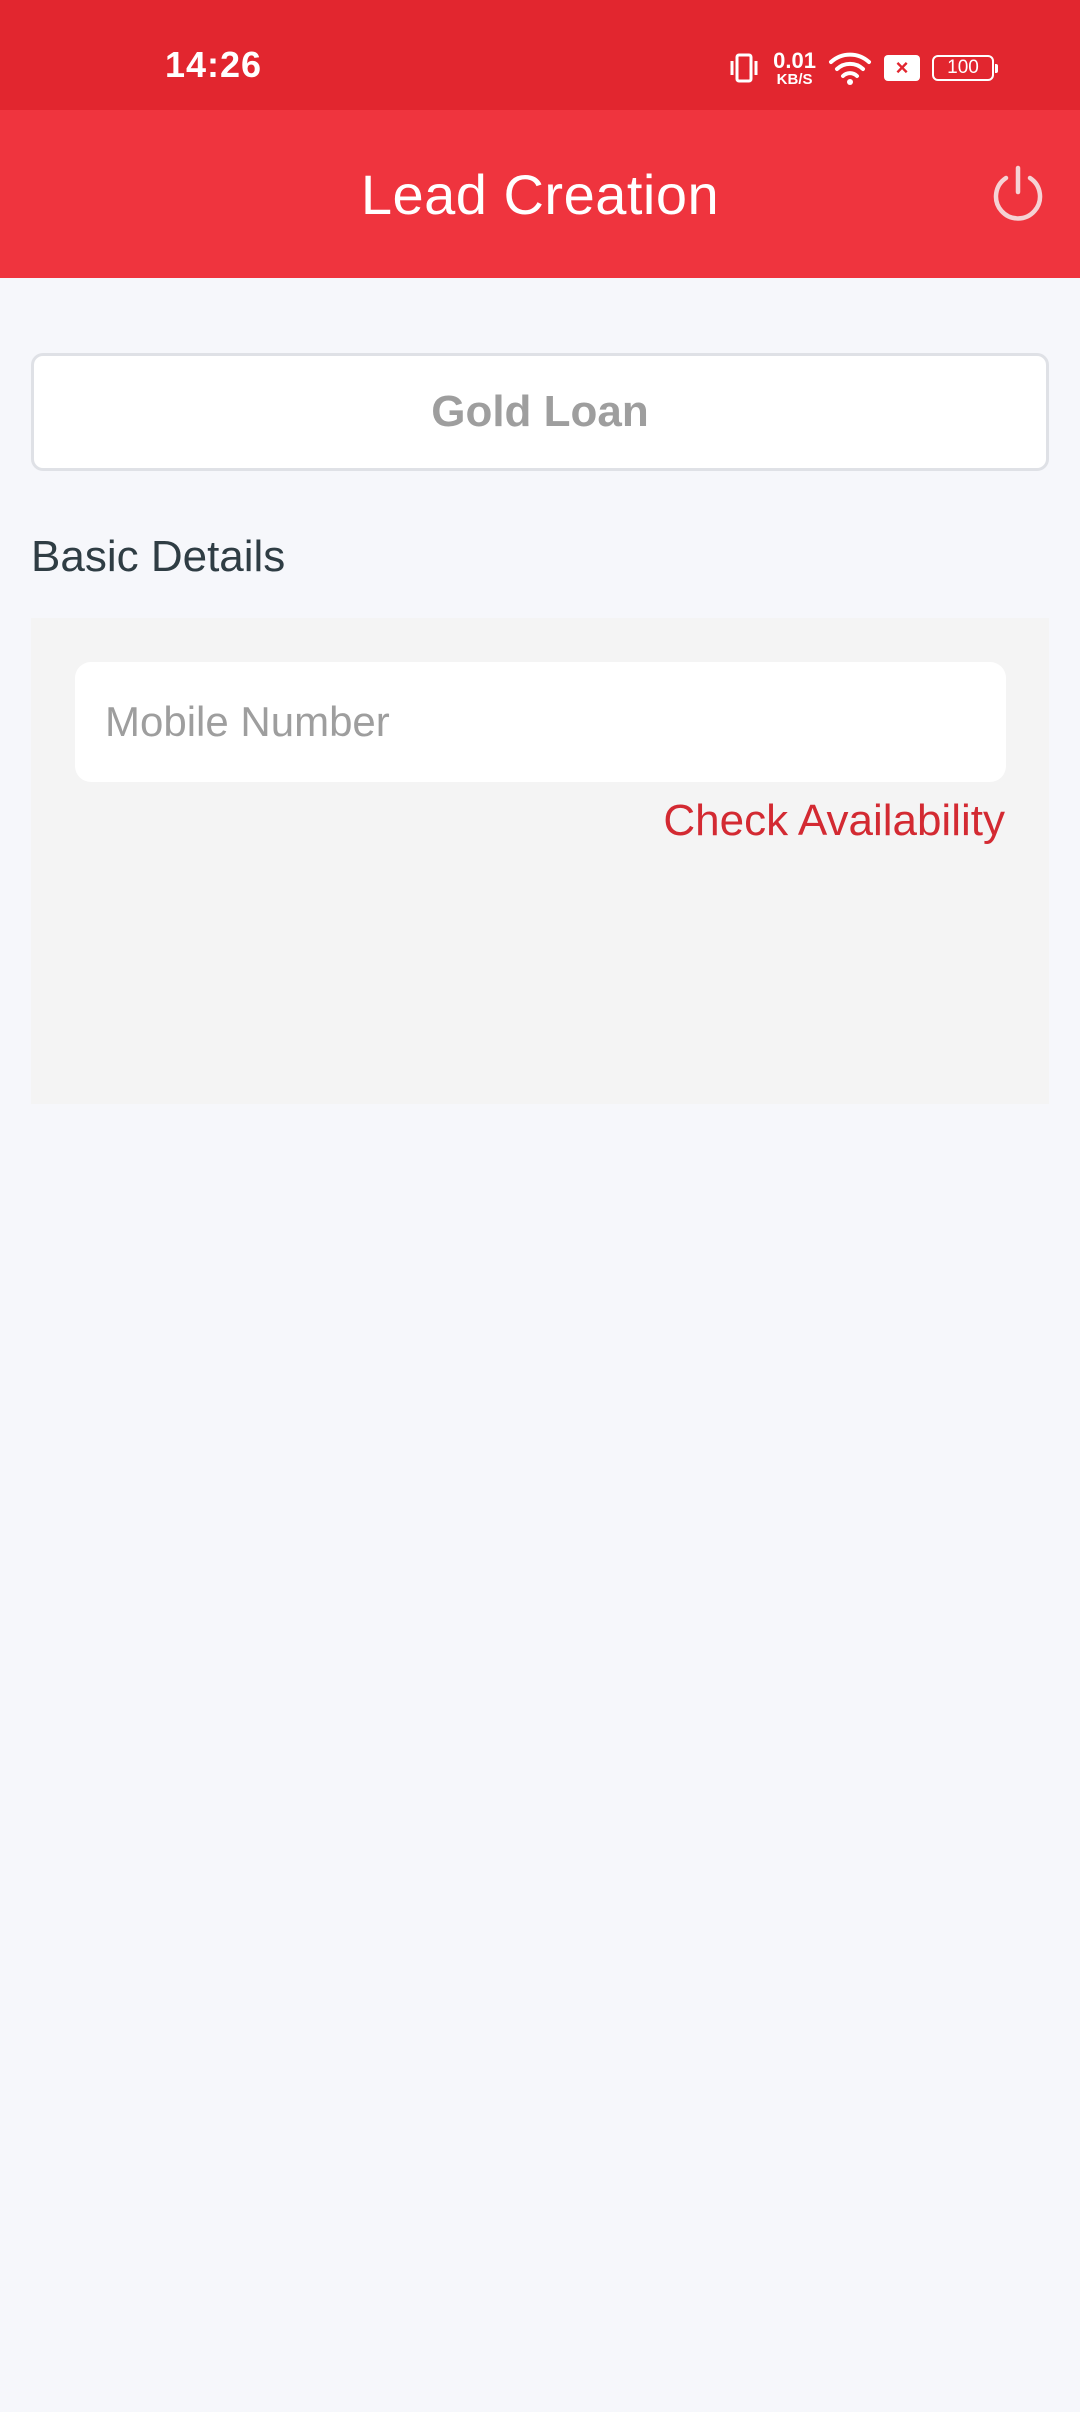 The image size is (1080, 2412). Describe the element at coordinates (540, 55) in the screenshot. I see `status-bar: 14:26 0.01 KB/S × 100` at that location.